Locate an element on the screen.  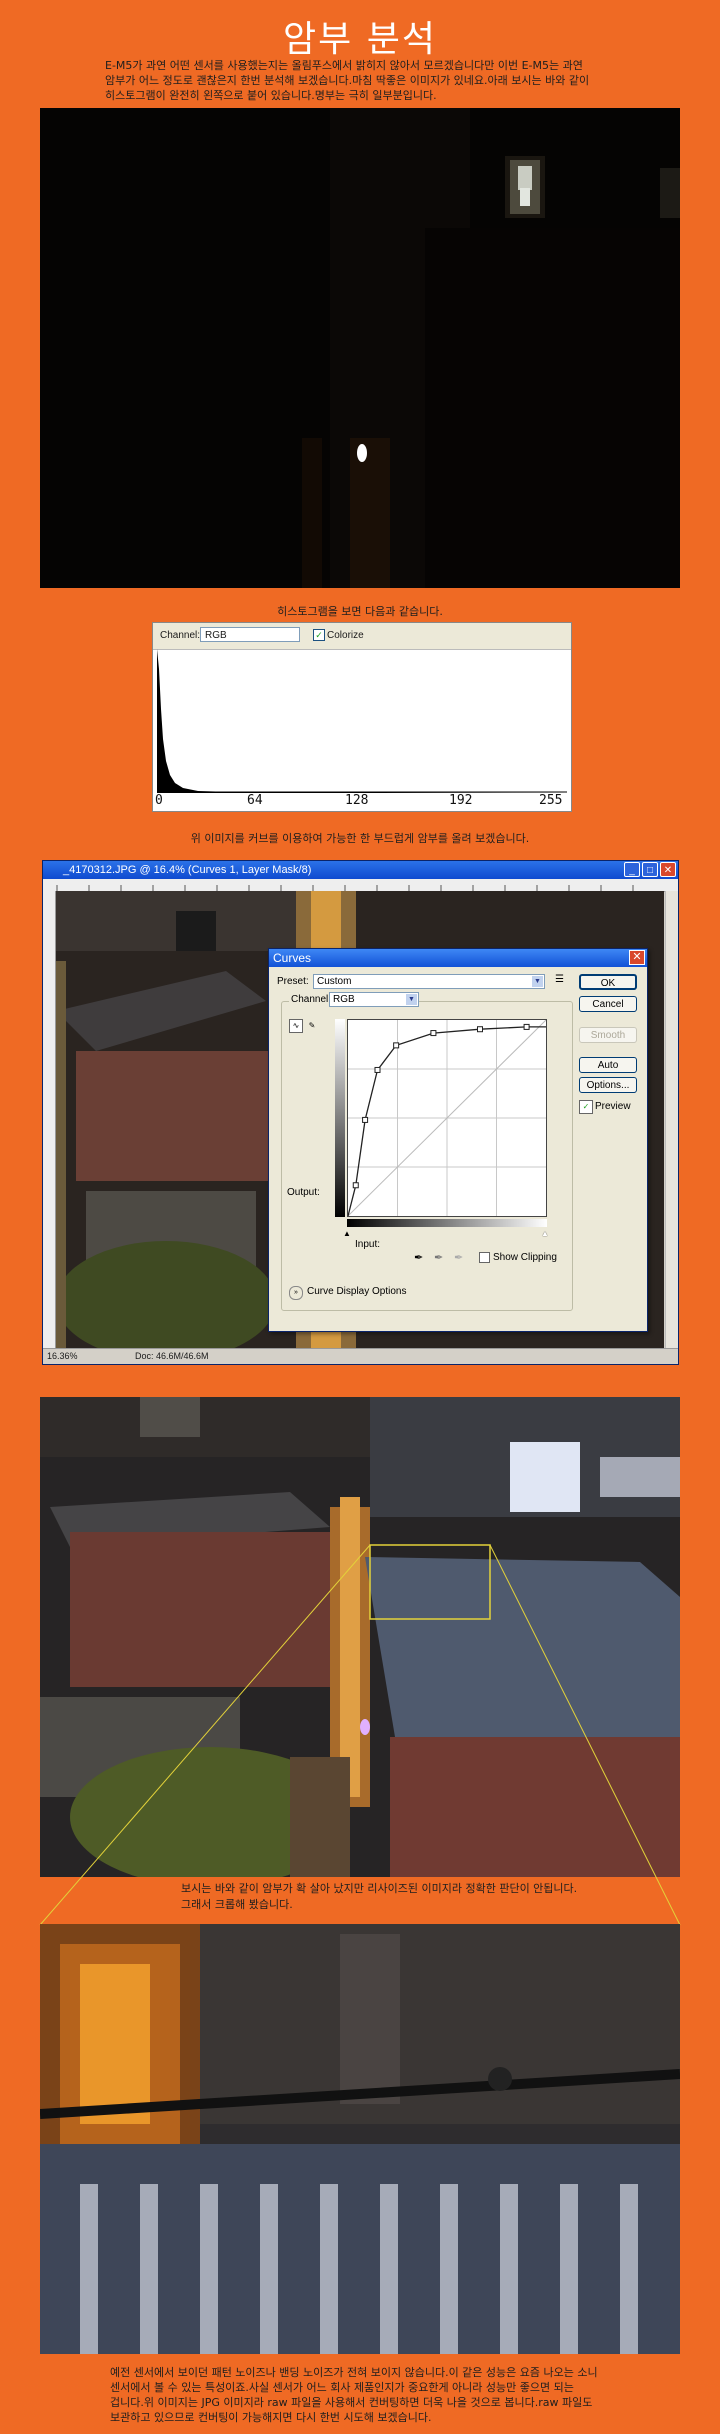
axis-tick: 0 is located at coordinates (159, 800).